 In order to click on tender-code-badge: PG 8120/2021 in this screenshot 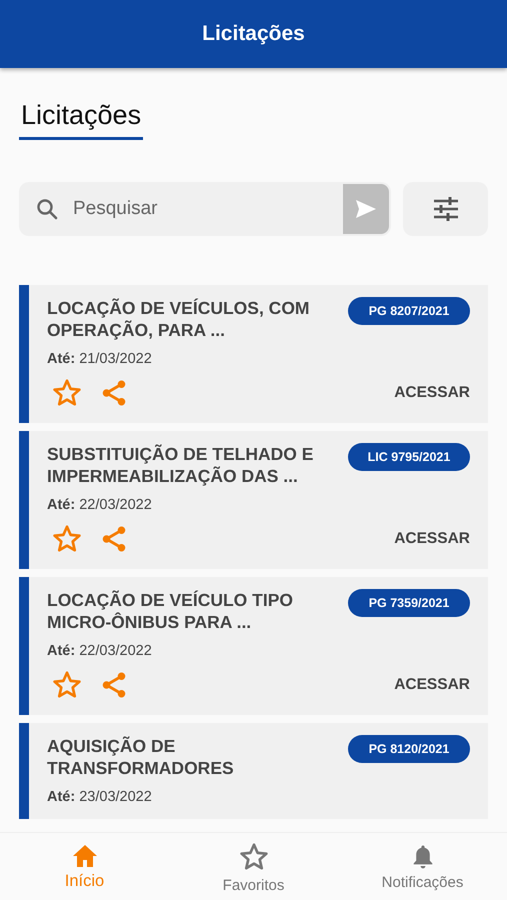, I will do `click(409, 749)`.